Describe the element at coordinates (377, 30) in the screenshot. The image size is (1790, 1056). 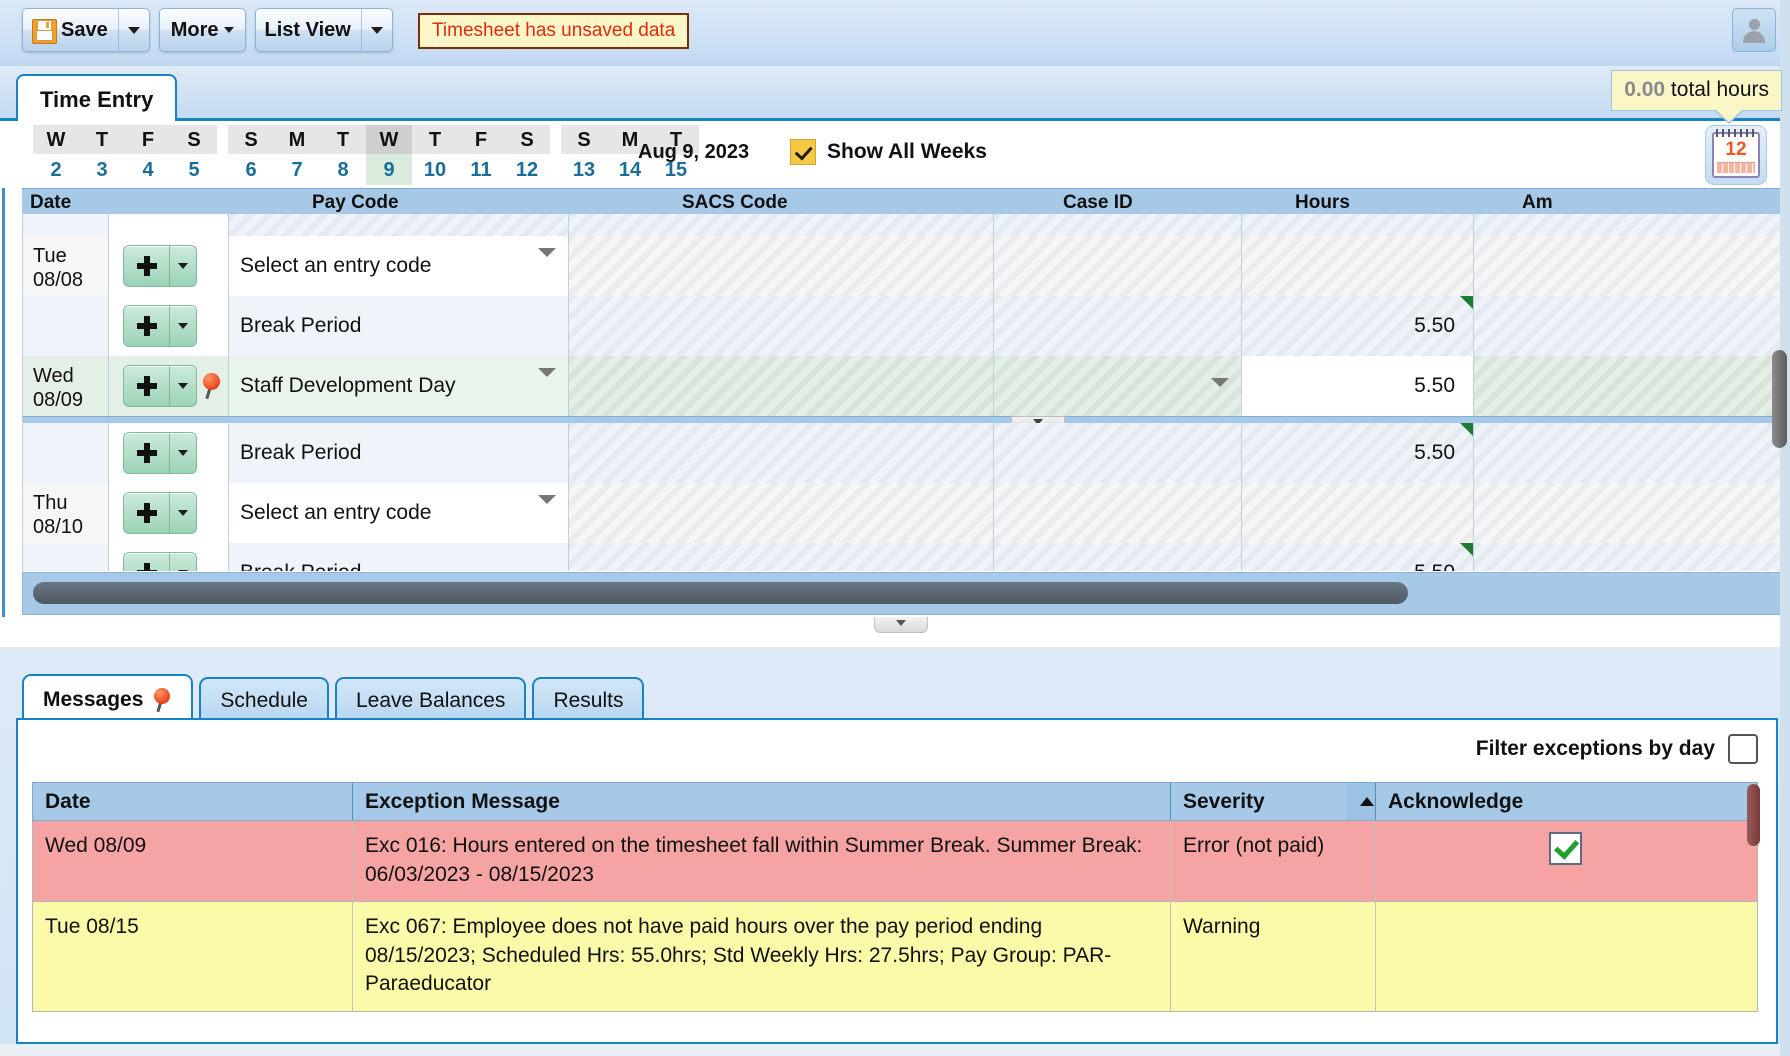
I see `list-view-dropdown-toggle` at that location.